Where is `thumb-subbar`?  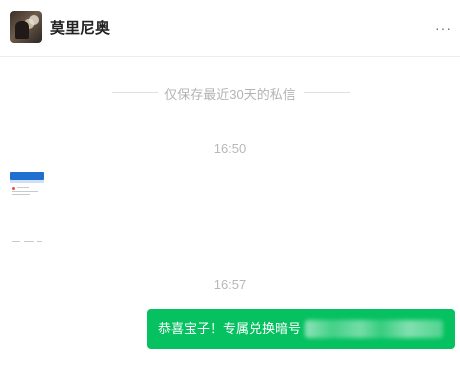
thumb-subbar is located at coordinates (27, 181).